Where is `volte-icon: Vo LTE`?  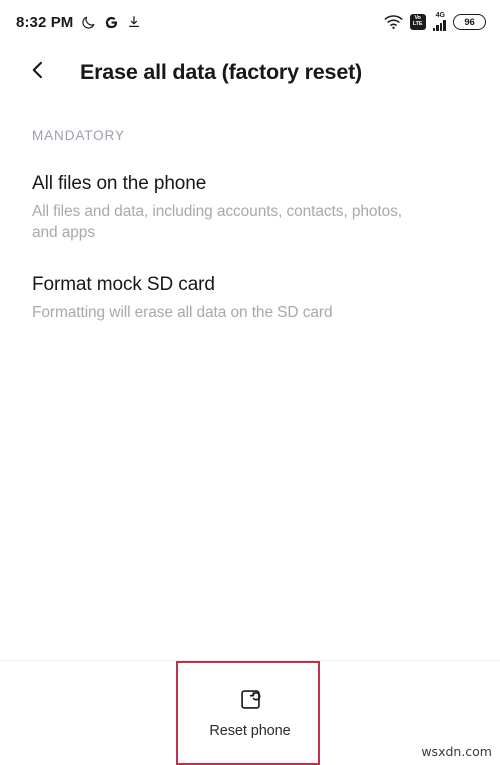 volte-icon: Vo LTE is located at coordinates (417, 22).